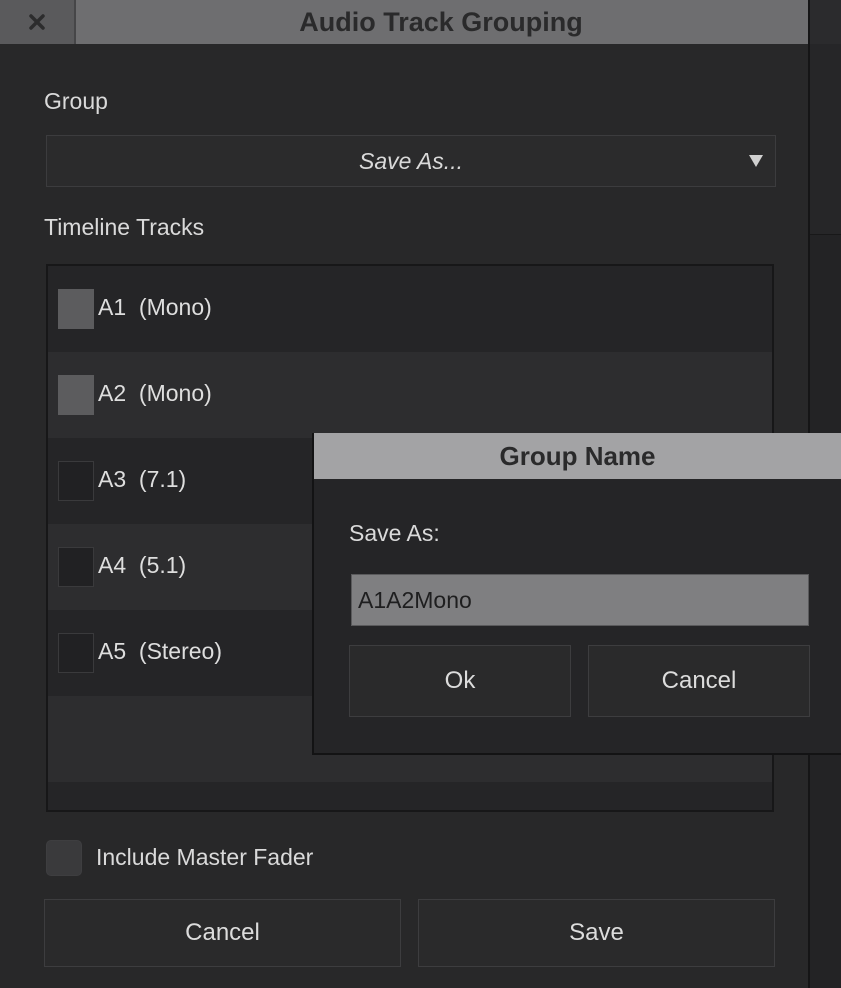 This screenshot has width=841, height=988. Describe the element at coordinates (825, 22) in the screenshot. I see `background-panel-header` at that location.